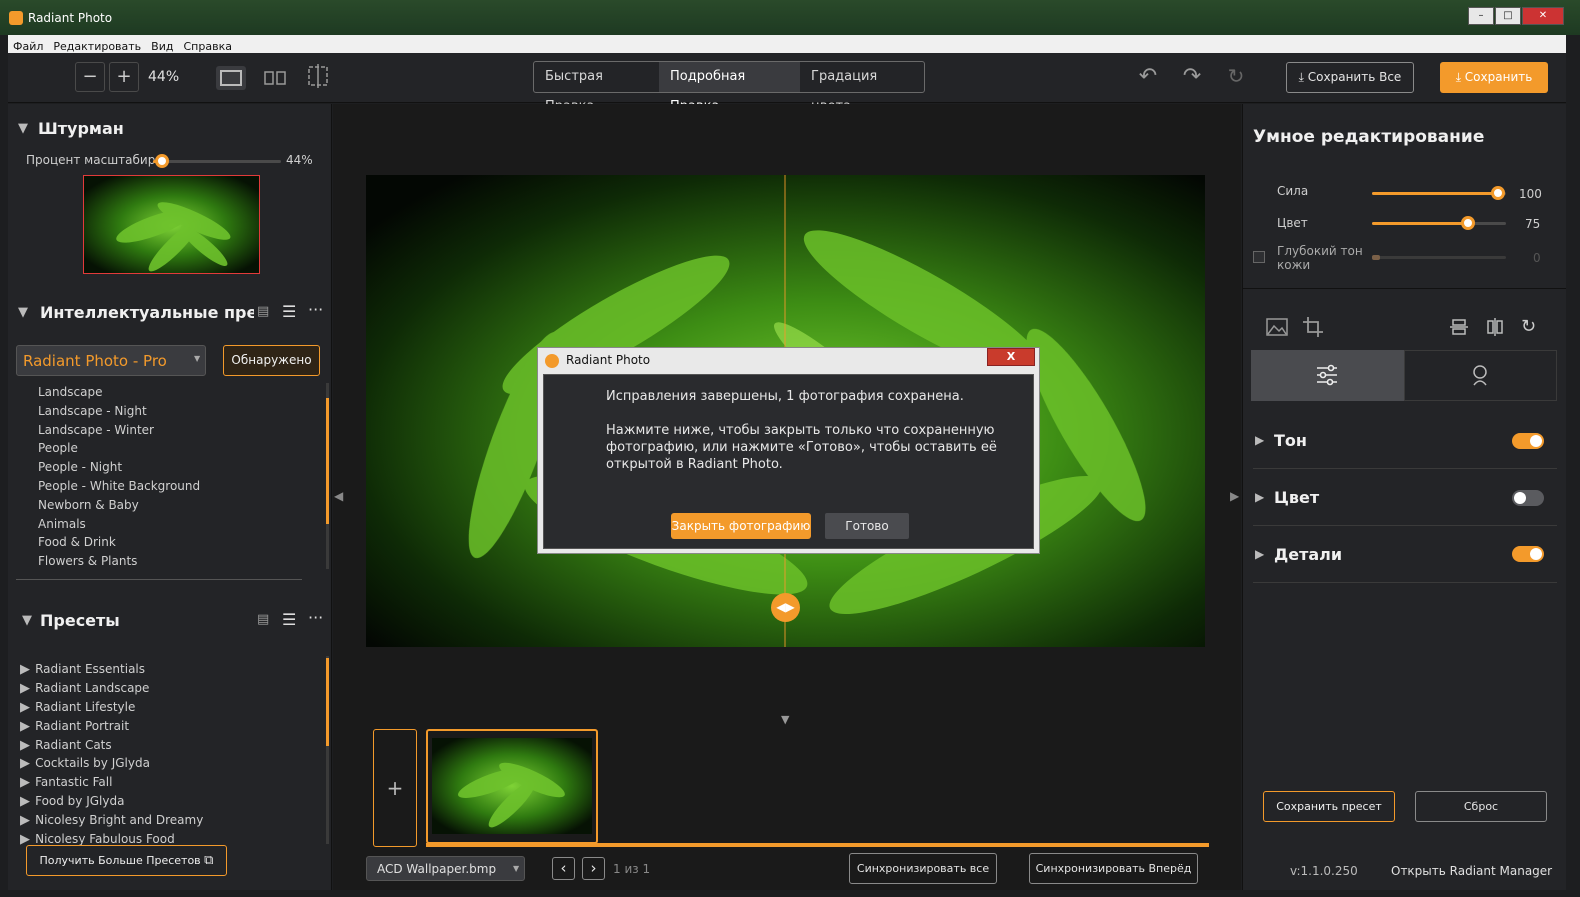 The height and width of the screenshot is (897, 1580). What do you see at coordinates (730, 88) in the screenshot?
I see `tab-detailed-edit: Подробная Правка` at bounding box center [730, 88].